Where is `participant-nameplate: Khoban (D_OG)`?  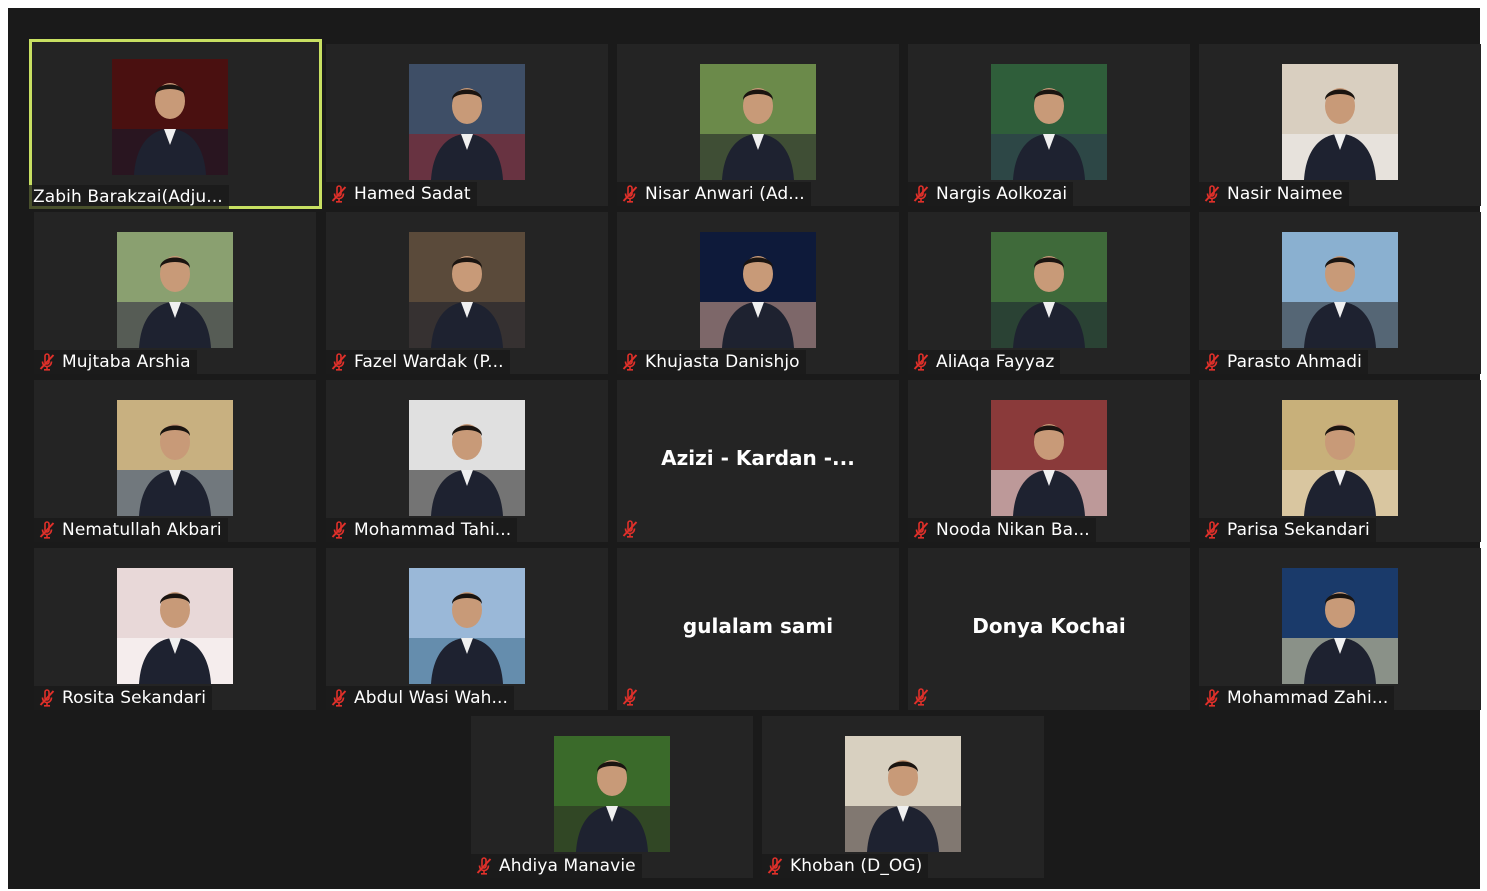 participant-nameplate: Khoban (D_OG) is located at coordinates (845, 866).